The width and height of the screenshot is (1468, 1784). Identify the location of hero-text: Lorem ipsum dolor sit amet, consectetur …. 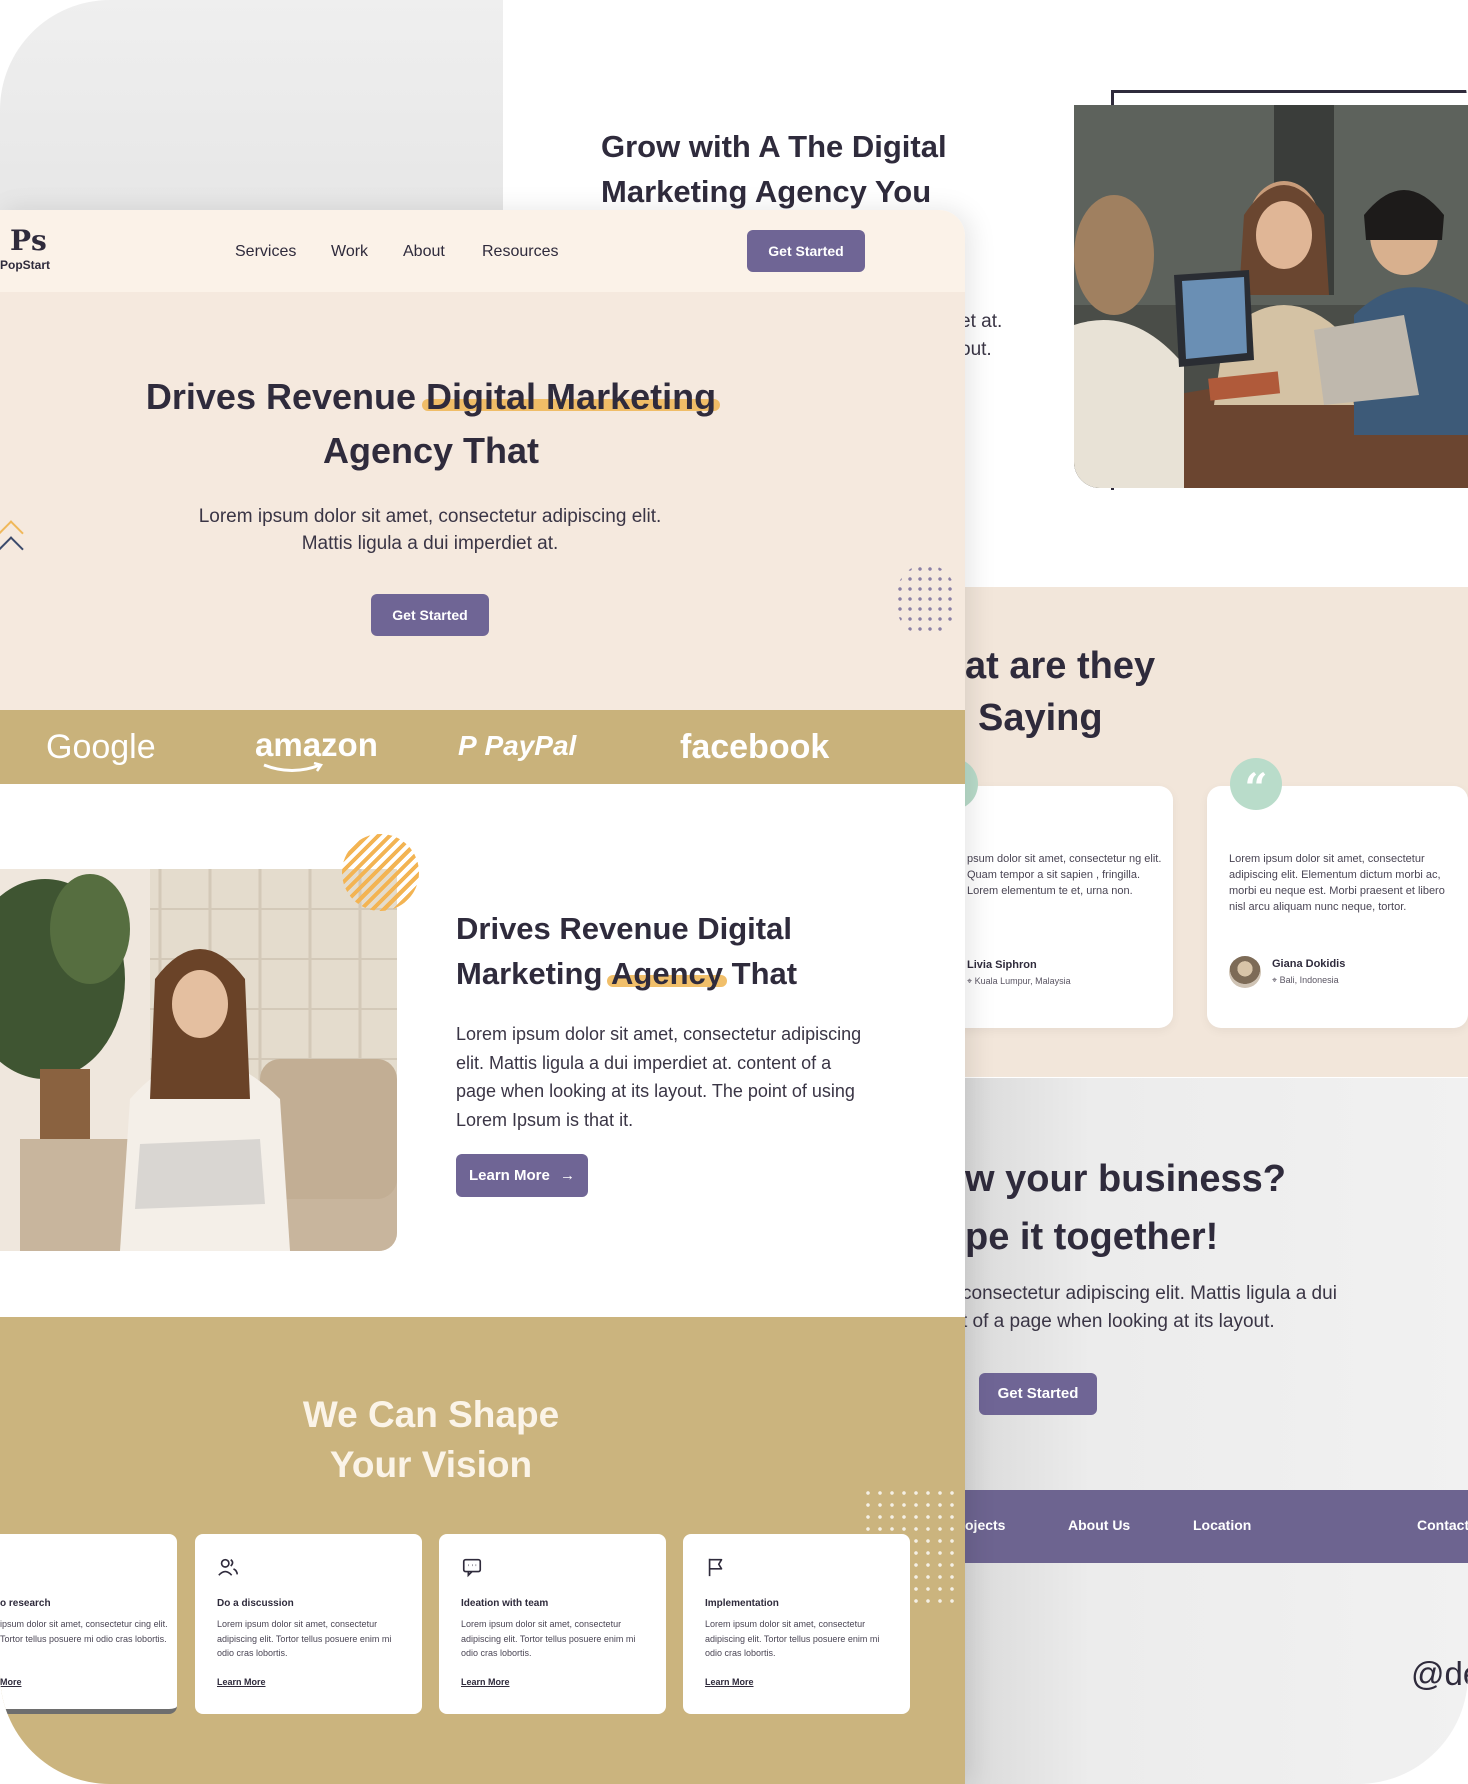
(430, 530).